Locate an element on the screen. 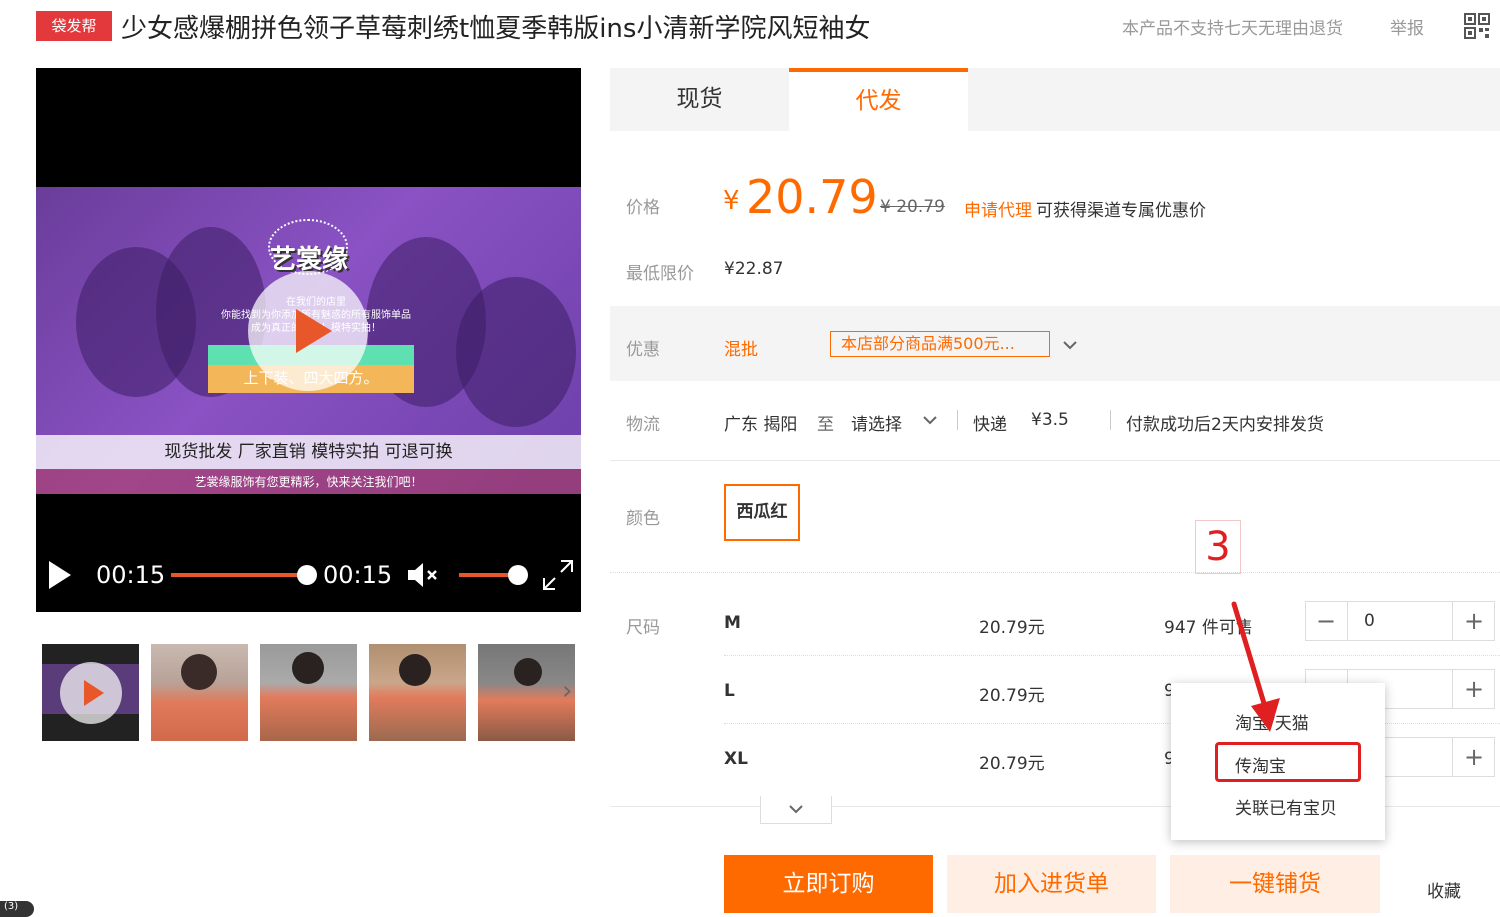 The width and height of the screenshot is (1500, 917). duration: 00:15 is located at coordinates (358, 575).